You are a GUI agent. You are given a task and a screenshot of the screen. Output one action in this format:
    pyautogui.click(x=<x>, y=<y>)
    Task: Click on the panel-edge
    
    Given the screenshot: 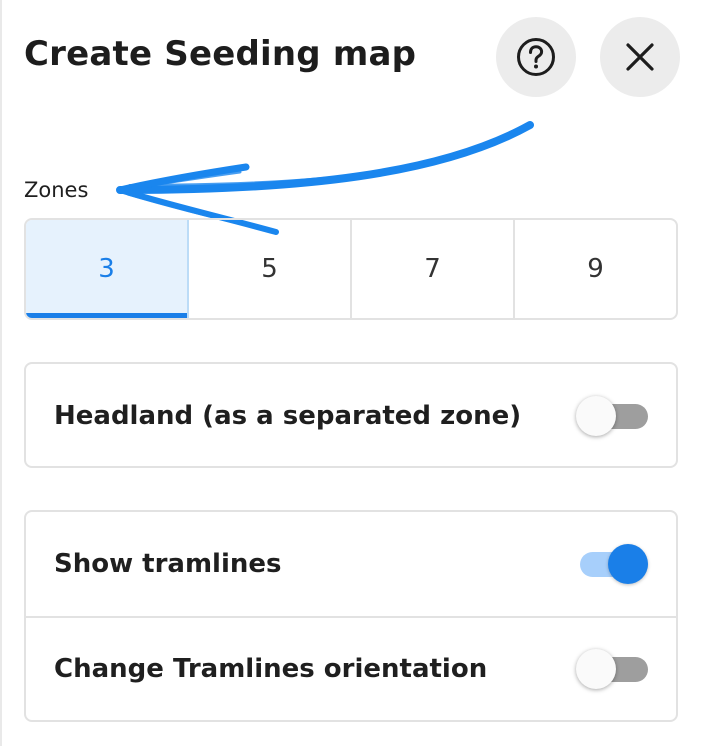 What is the action you would take?
    pyautogui.click(x=1, y=373)
    